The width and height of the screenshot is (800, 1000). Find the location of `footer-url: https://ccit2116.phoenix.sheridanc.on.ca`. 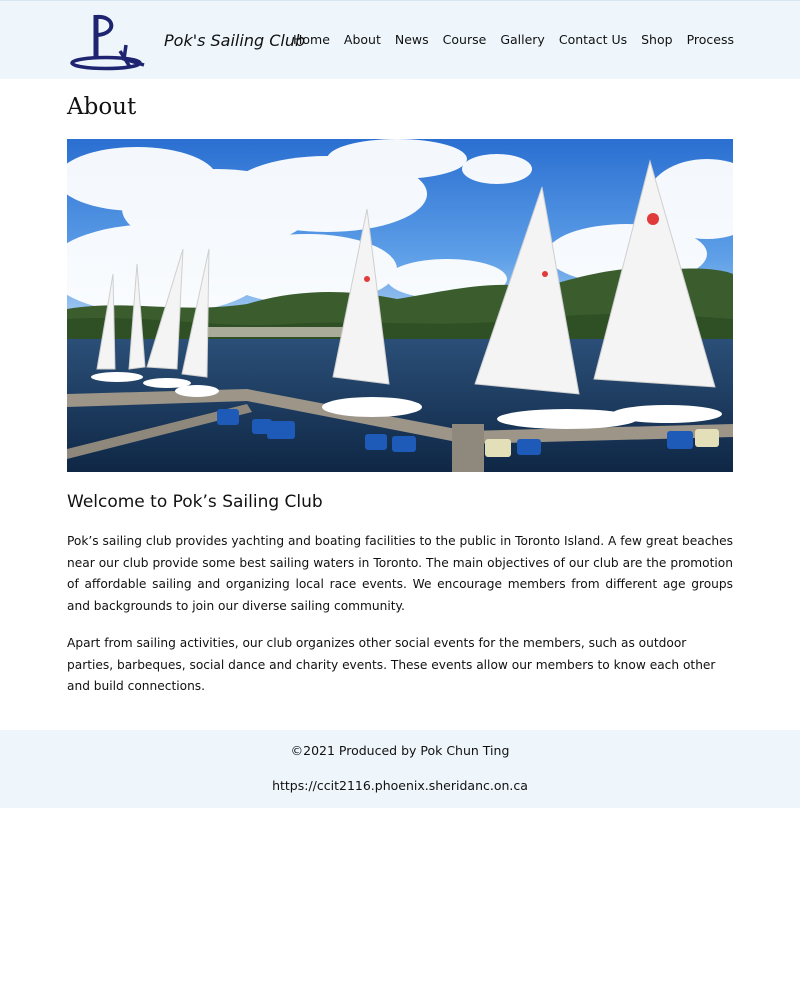

footer-url: https://ccit2116.phoenix.sheridanc.on.ca is located at coordinates (400, 785).